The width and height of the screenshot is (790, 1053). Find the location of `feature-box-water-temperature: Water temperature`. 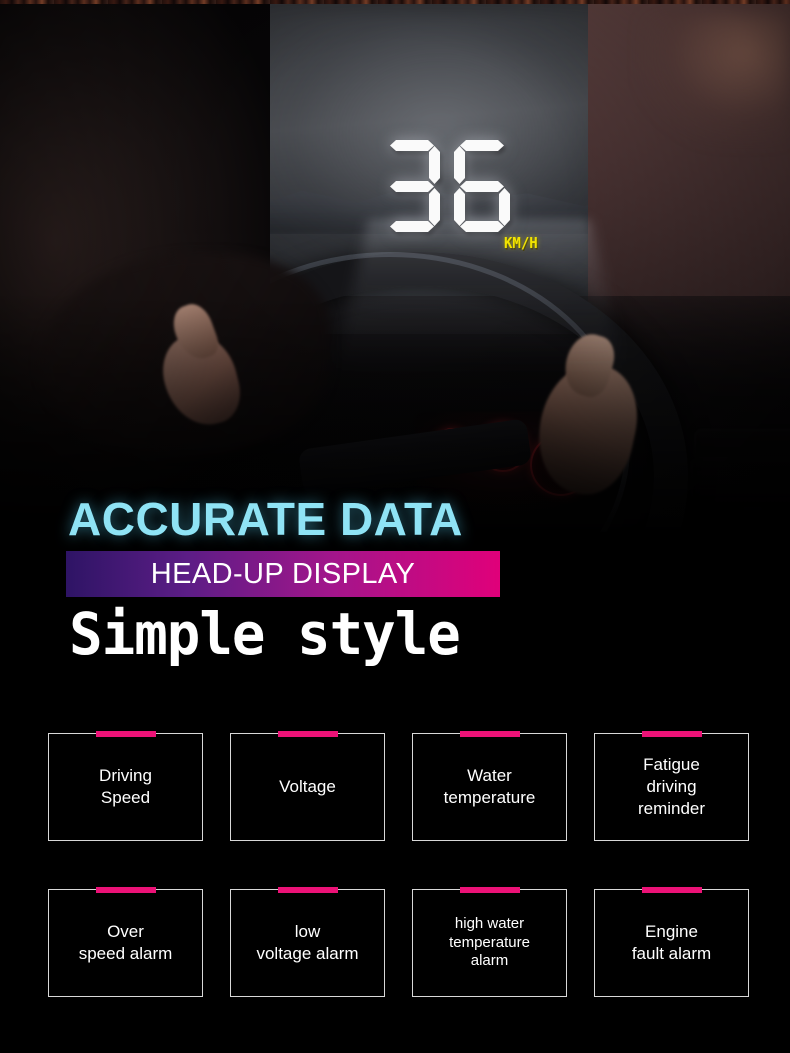

feature-box-water-temperature: Water temperature is located at coordinates (489, 786).